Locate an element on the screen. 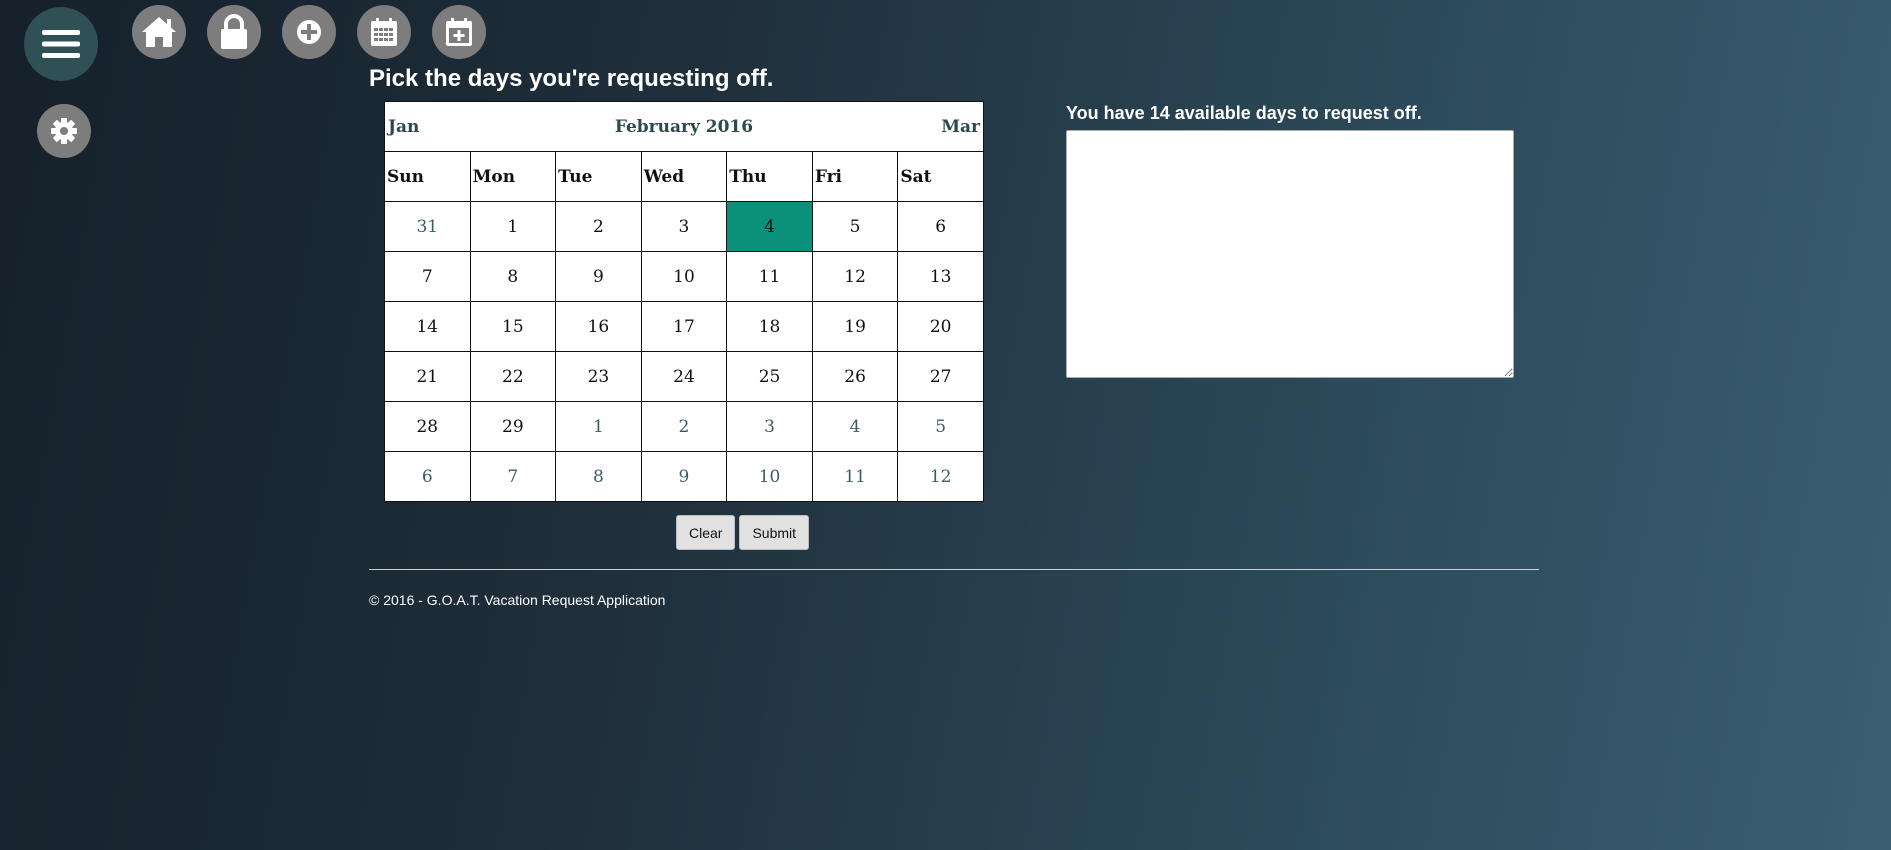 This screenshot has width=1891, height=850. weekday-header: Mon is located at coordinates (513, 176).